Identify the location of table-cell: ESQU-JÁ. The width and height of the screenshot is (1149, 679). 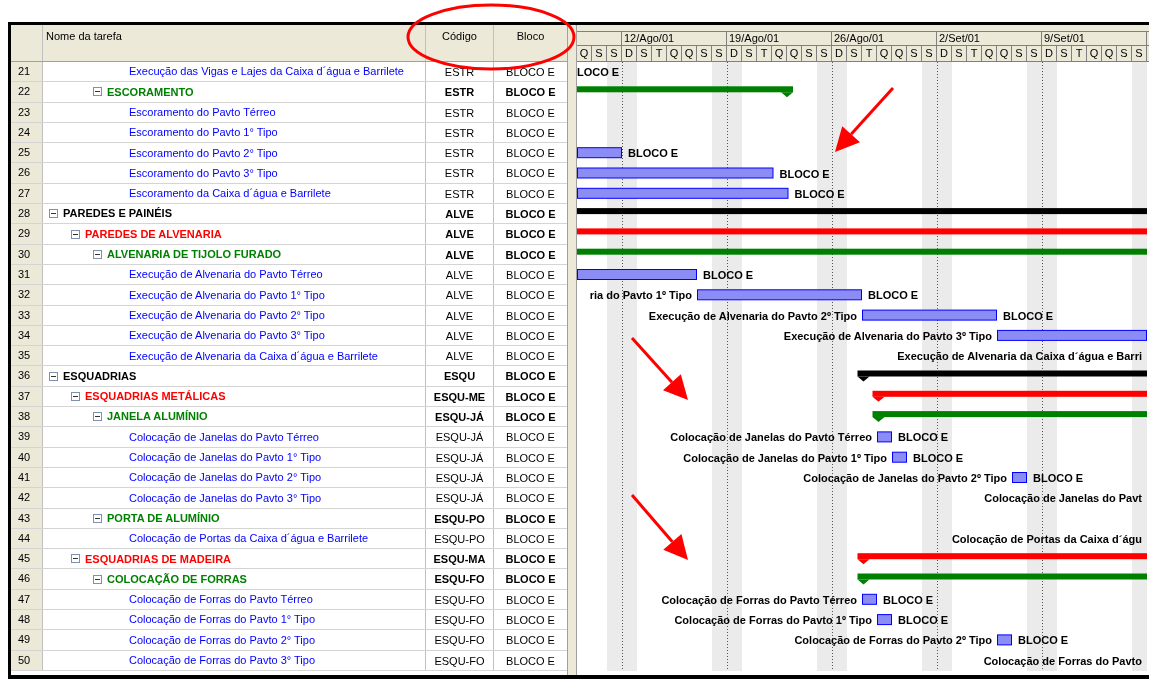
(460, 498).